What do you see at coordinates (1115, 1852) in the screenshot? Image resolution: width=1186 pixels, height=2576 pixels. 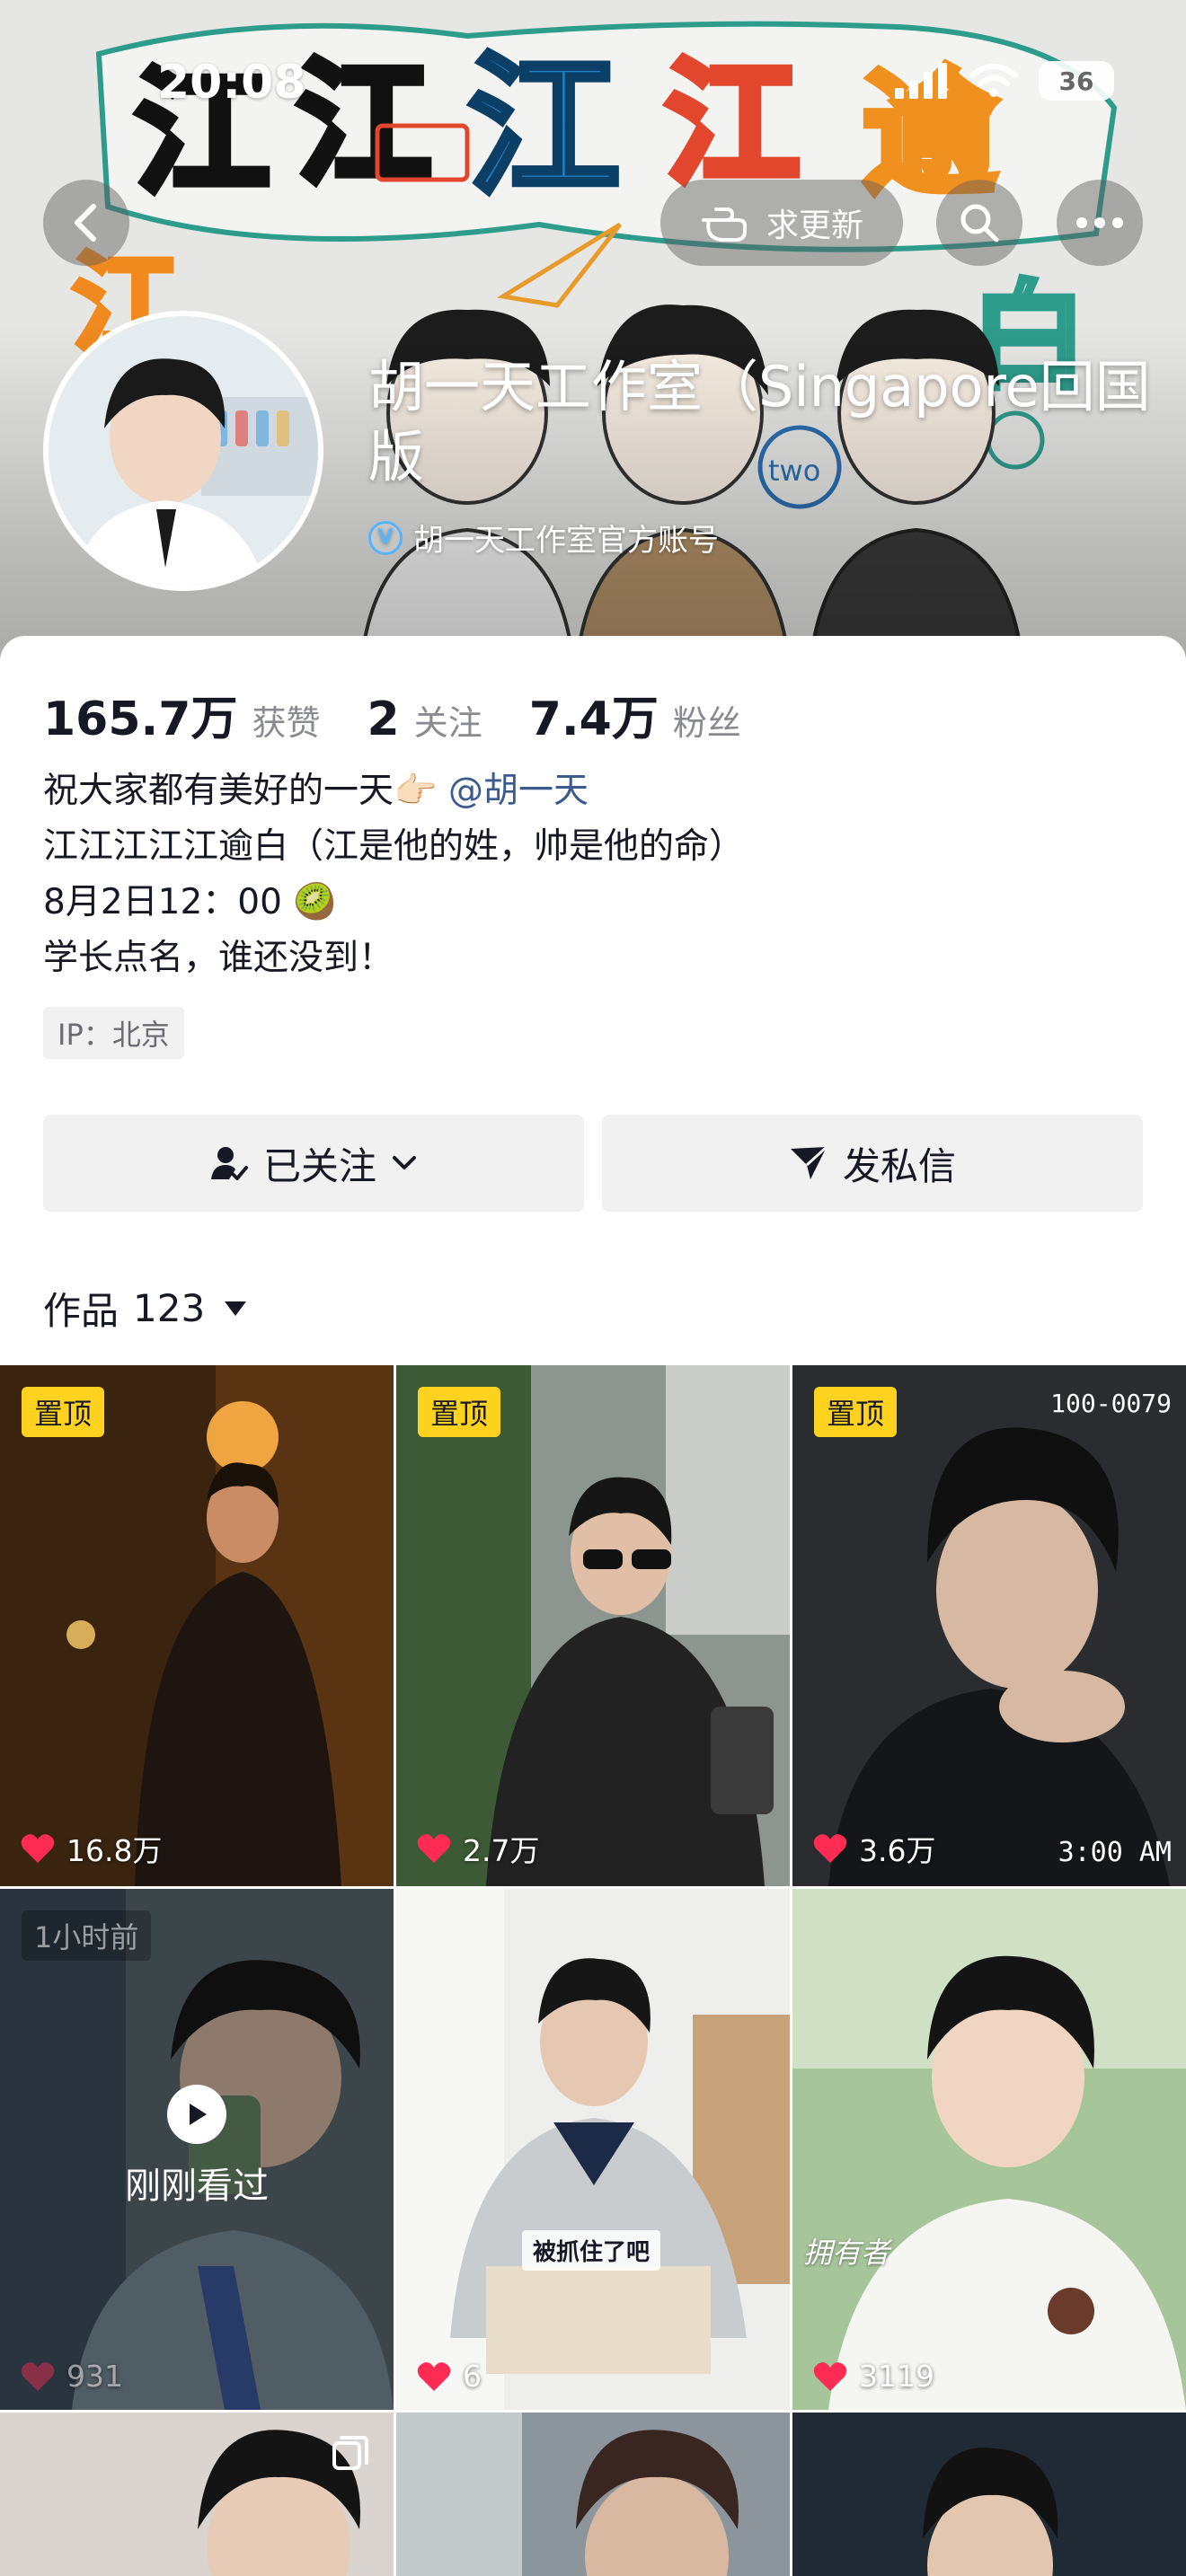 I see `overlay-time: 3:00 AM` at bounding box center [1115, 1852].